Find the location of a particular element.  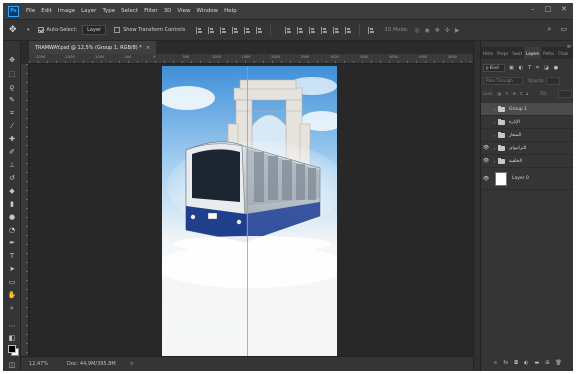

distribute-left-icon is located at coordinates (324, 30).